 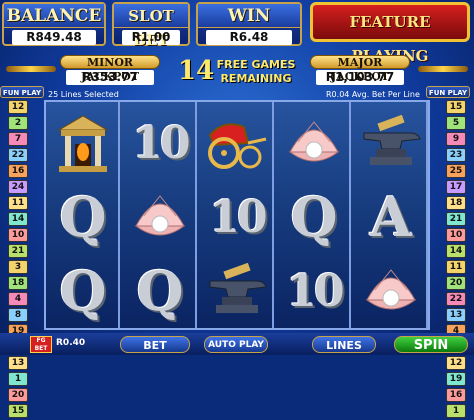 What do you see at coordinates (443, 69) in the screenshot?
I see `magic-wand-right-icon` at bounding box center [443, 69].